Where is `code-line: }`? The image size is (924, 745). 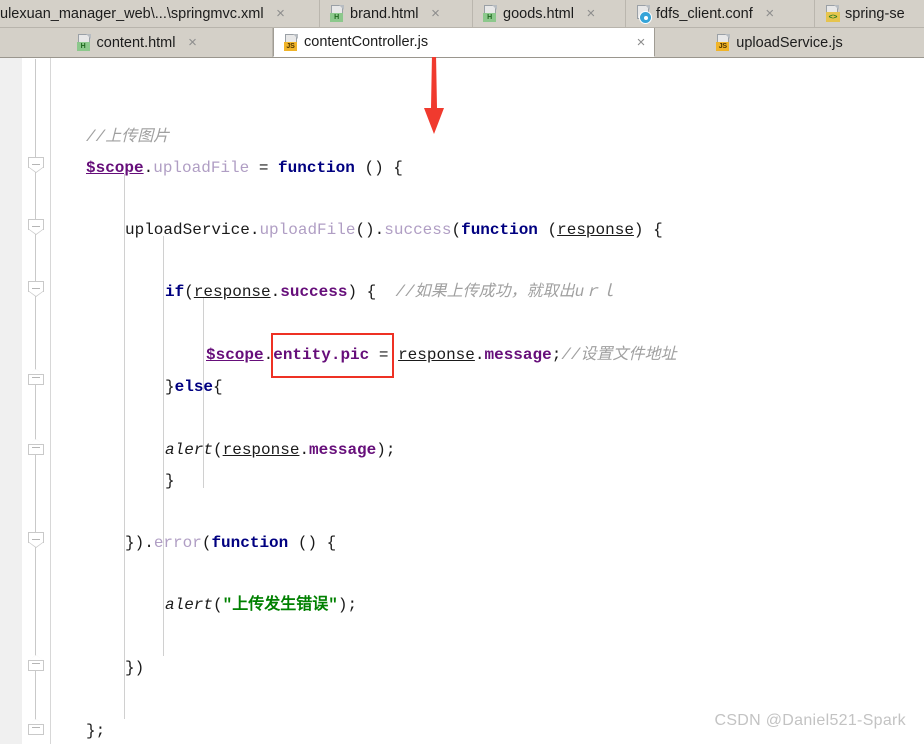
code-line: } is located at coordinates (170, 481).